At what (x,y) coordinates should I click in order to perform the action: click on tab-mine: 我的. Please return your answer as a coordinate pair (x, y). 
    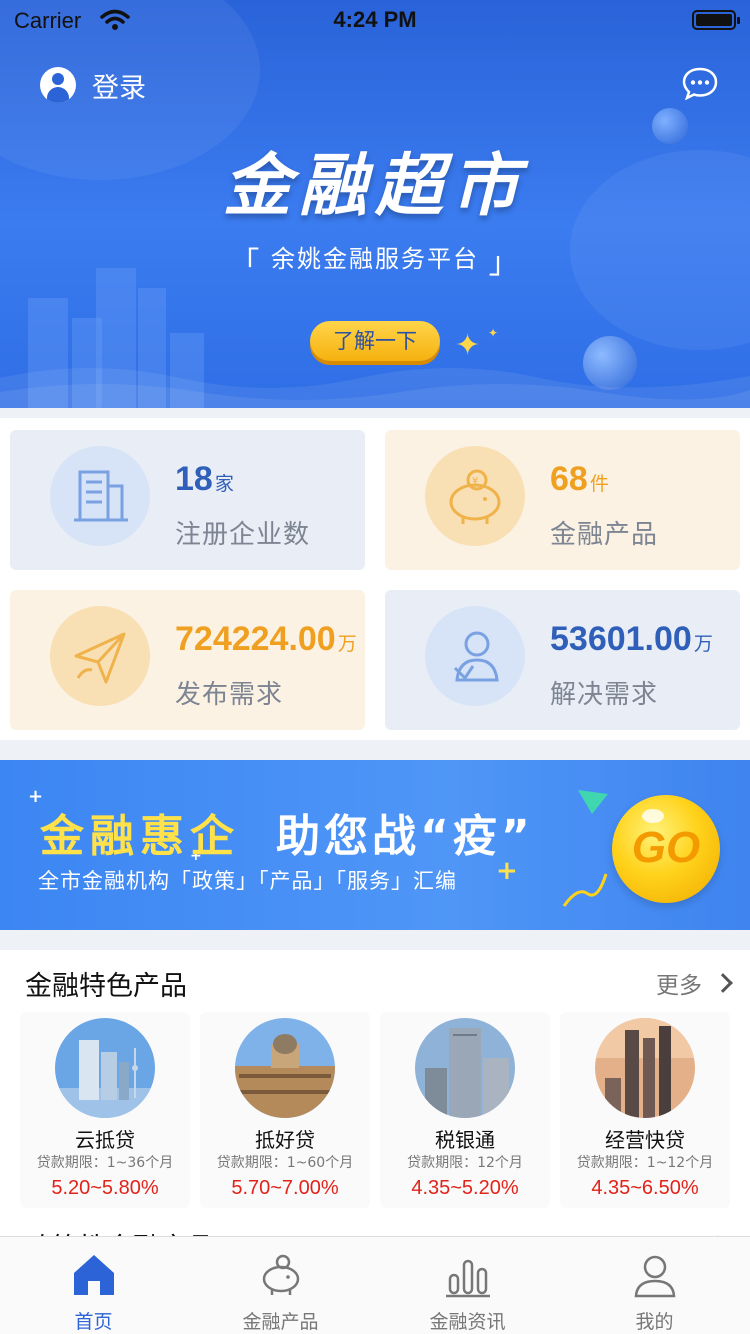
    Looking at the image, I should click on (654, 1285).